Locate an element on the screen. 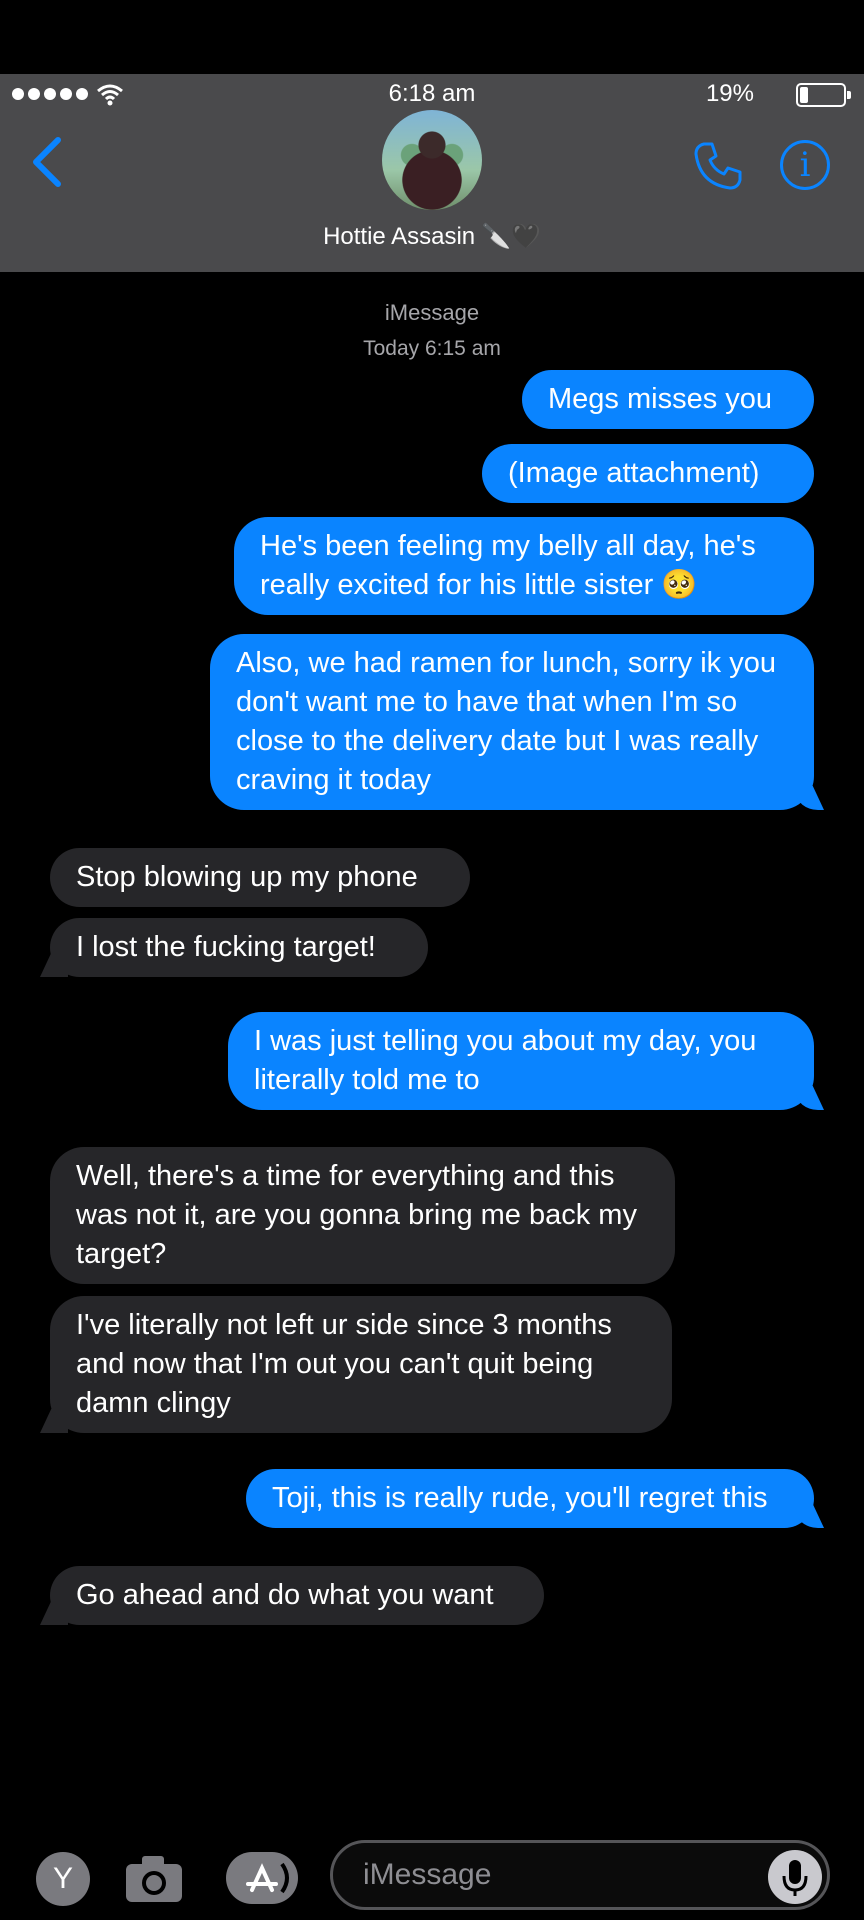 The image size is (864, 1920). back-chevron-icon is located at coordinates (48, 162).